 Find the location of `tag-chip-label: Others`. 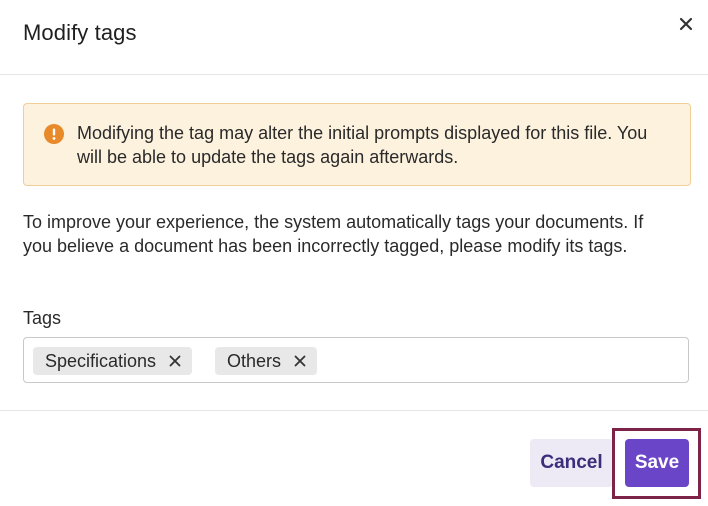

tag-chip-label: Others is located at coordinates (254, 360).